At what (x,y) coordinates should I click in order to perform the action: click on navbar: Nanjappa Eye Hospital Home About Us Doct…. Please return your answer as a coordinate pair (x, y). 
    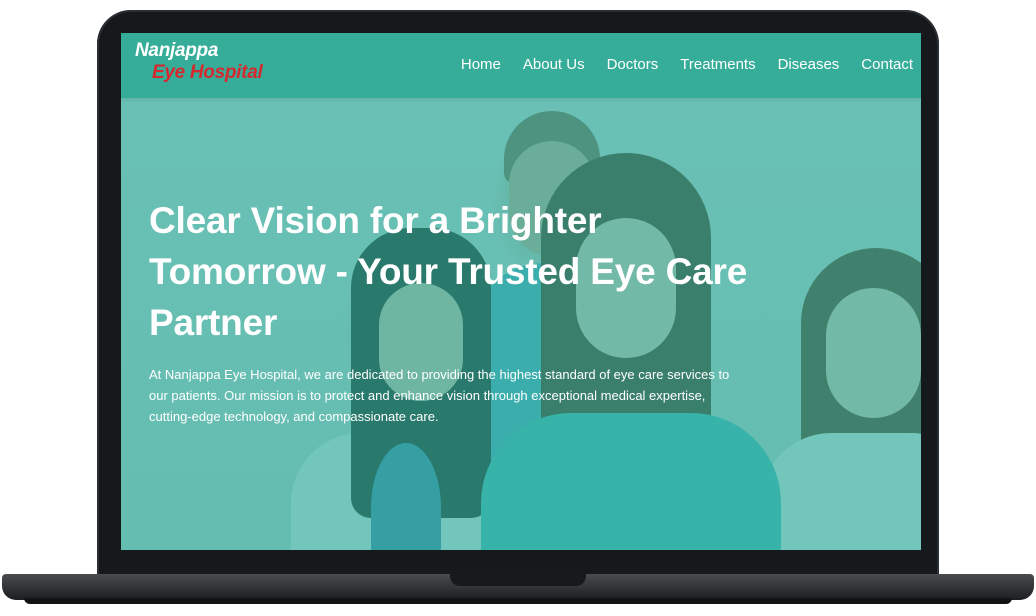
    Looking at the image, I should click on (521, 65).